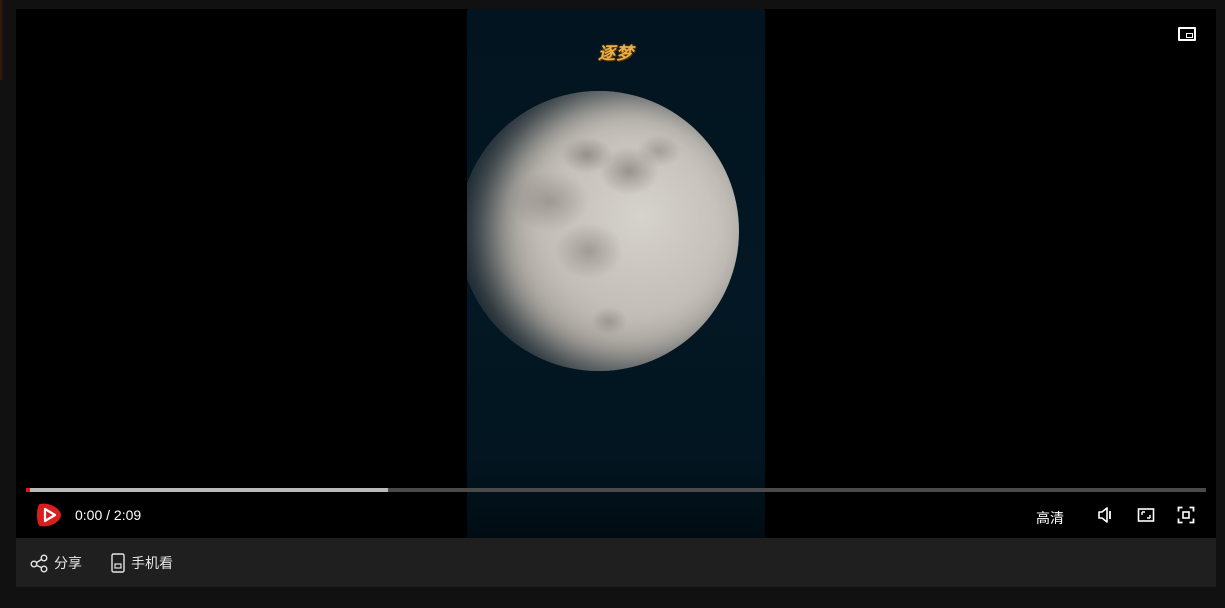 The height and width of the screenshot is (608, 1225). I want to click on fullscreen-icon, so click(1186, 515).